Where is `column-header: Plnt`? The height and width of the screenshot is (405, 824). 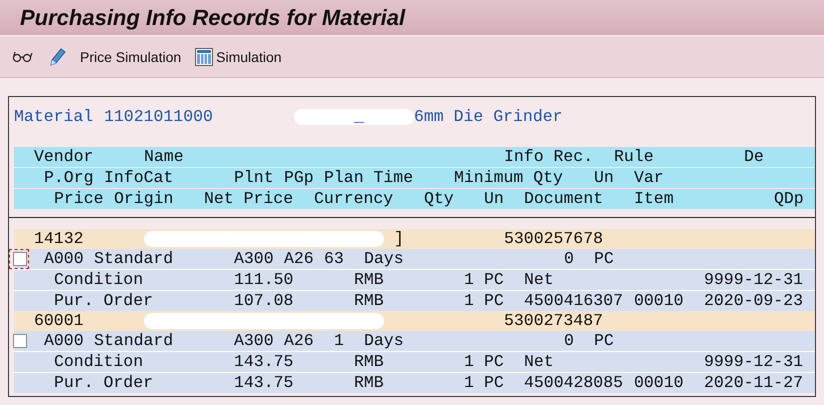
column-header: Plnt is located at coordinates (254, 178).